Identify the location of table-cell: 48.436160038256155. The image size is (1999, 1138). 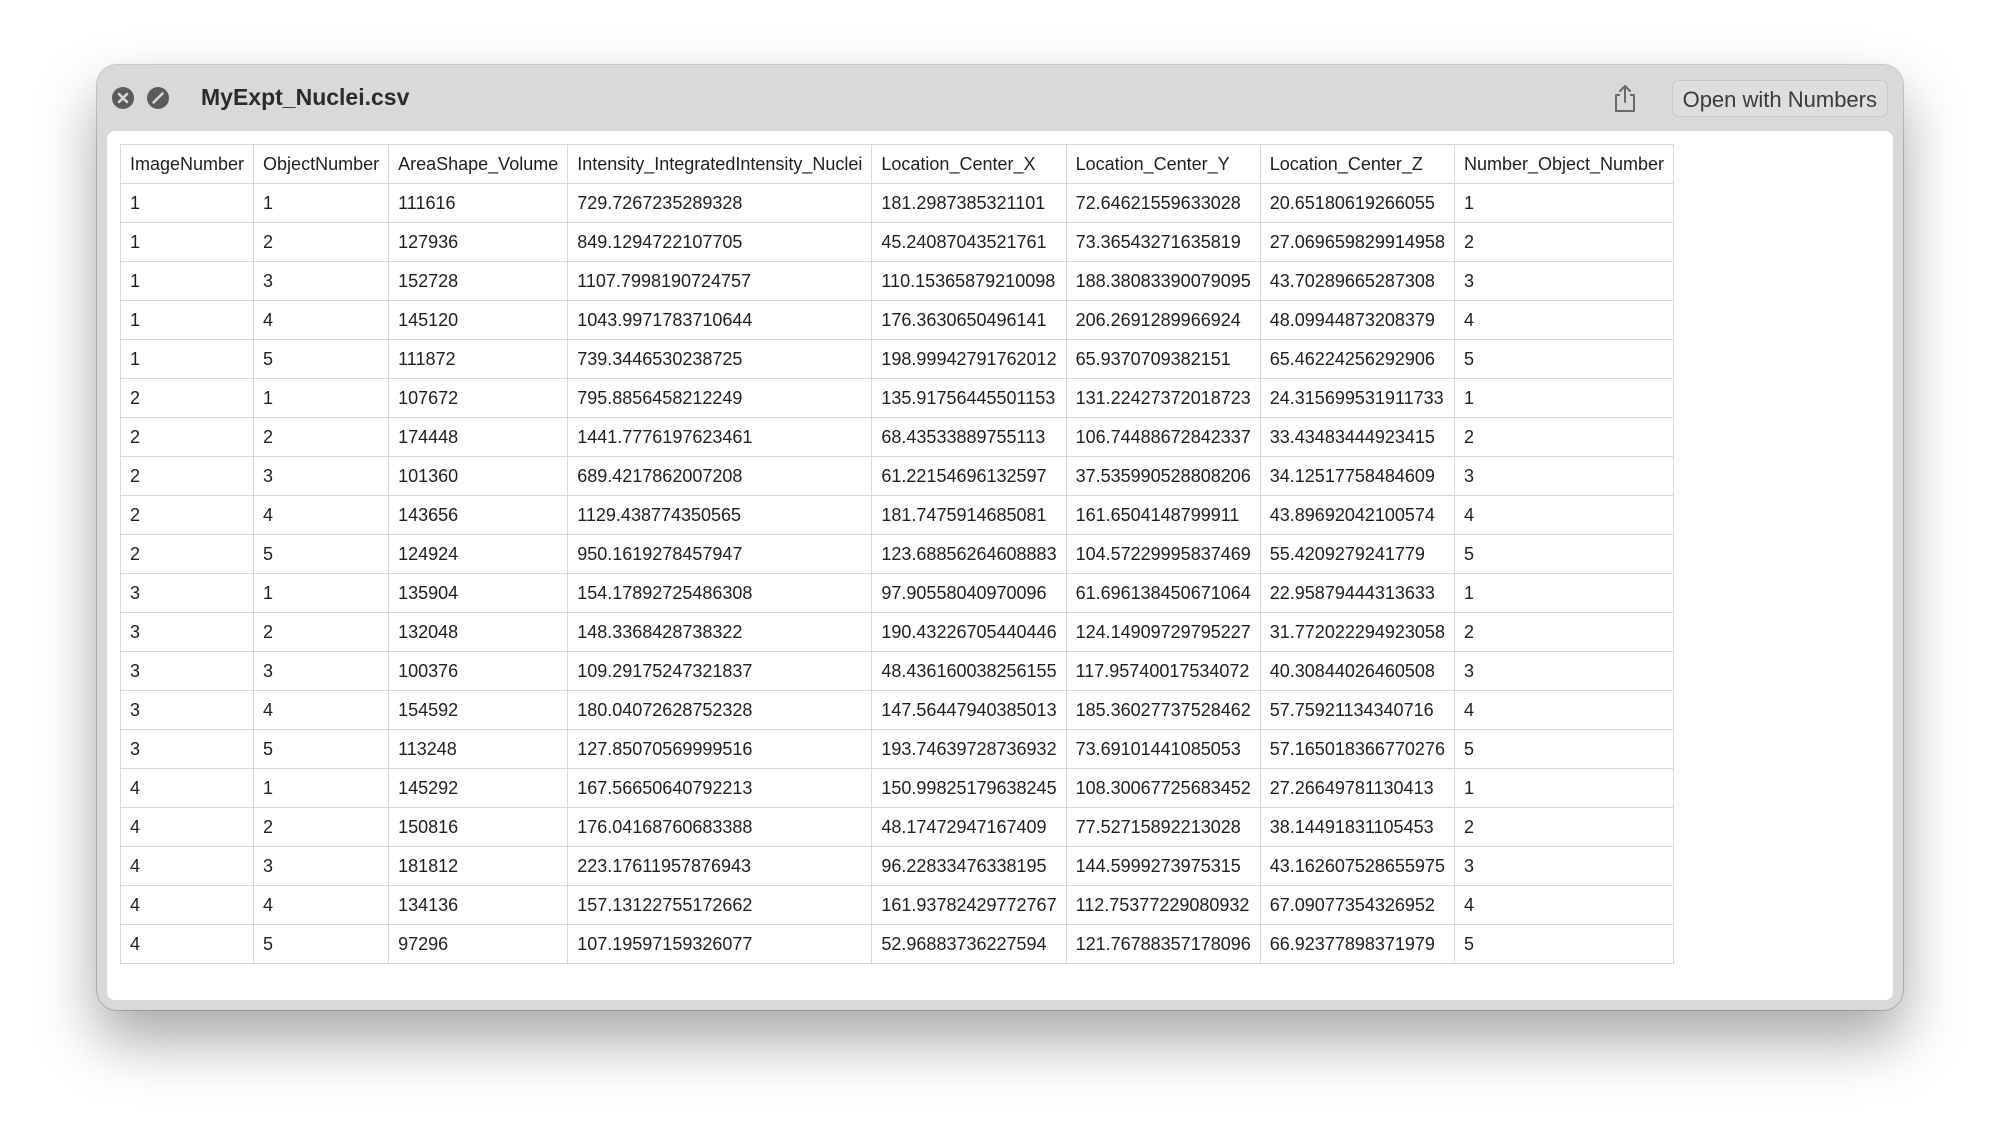
(969, 671).